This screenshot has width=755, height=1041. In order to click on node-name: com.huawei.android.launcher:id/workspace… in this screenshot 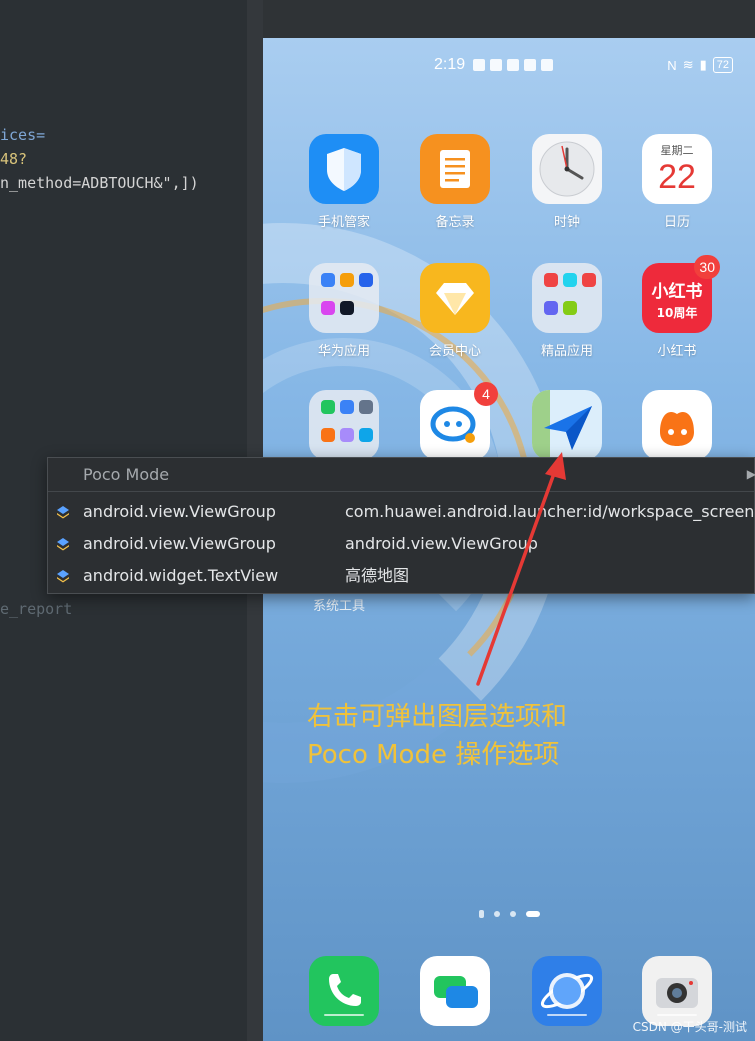, I will do `click(550, 511)`.